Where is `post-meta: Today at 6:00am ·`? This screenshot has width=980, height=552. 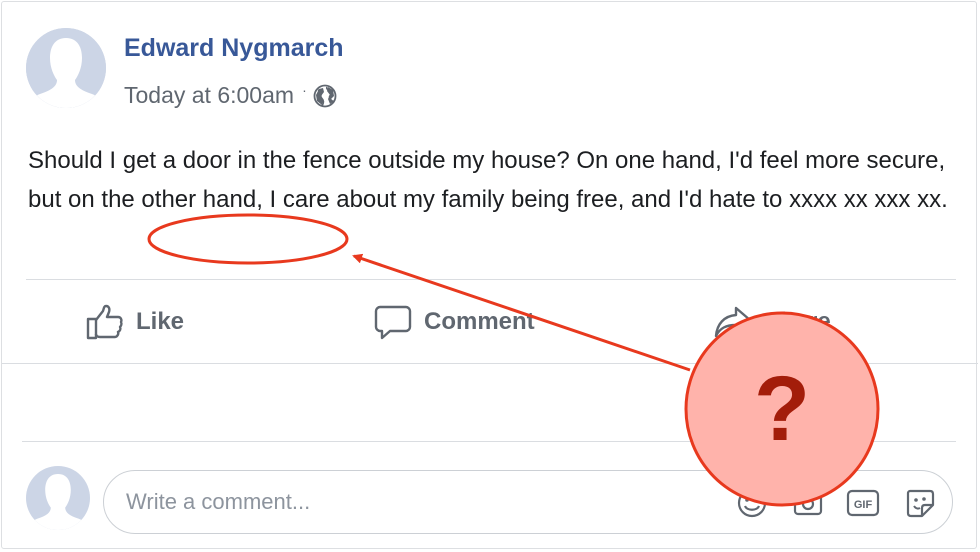 post-meta: Today at 6:00am · is located at coordinates (230, 95).